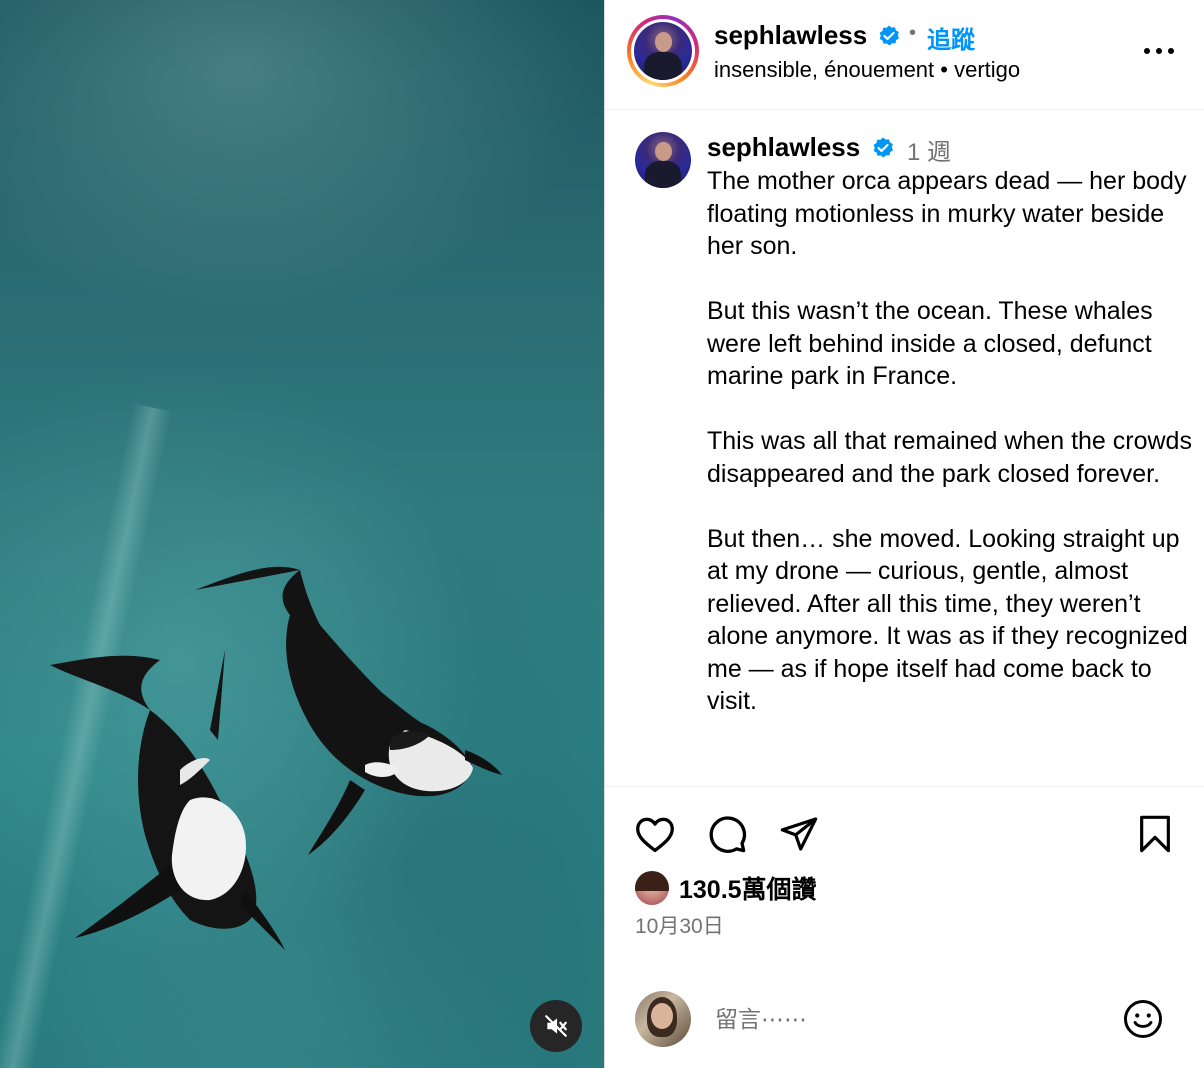  I want to click on add-comment-row, so click(904, 1020).